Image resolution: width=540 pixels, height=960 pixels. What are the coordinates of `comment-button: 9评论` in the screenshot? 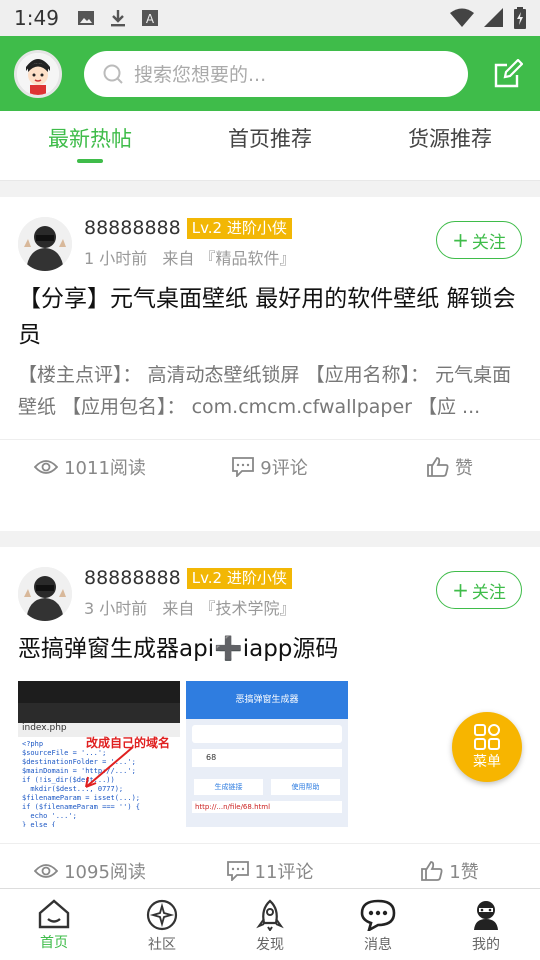 It's located at (270, 467).